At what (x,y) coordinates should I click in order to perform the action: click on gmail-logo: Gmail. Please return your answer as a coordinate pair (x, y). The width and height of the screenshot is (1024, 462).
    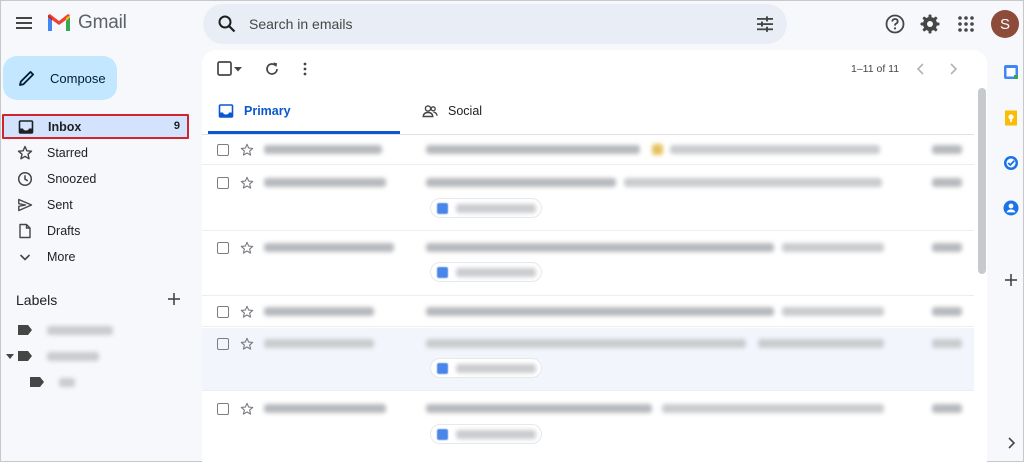
    Looking at the image, I should click on (86, 23).